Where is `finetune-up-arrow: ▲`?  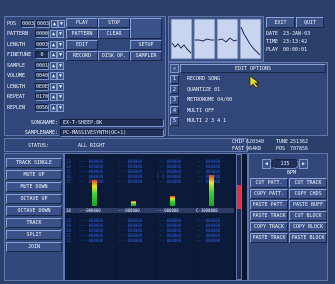 finetune-up-arrow: ▲ is located at coordinates (53, 55).